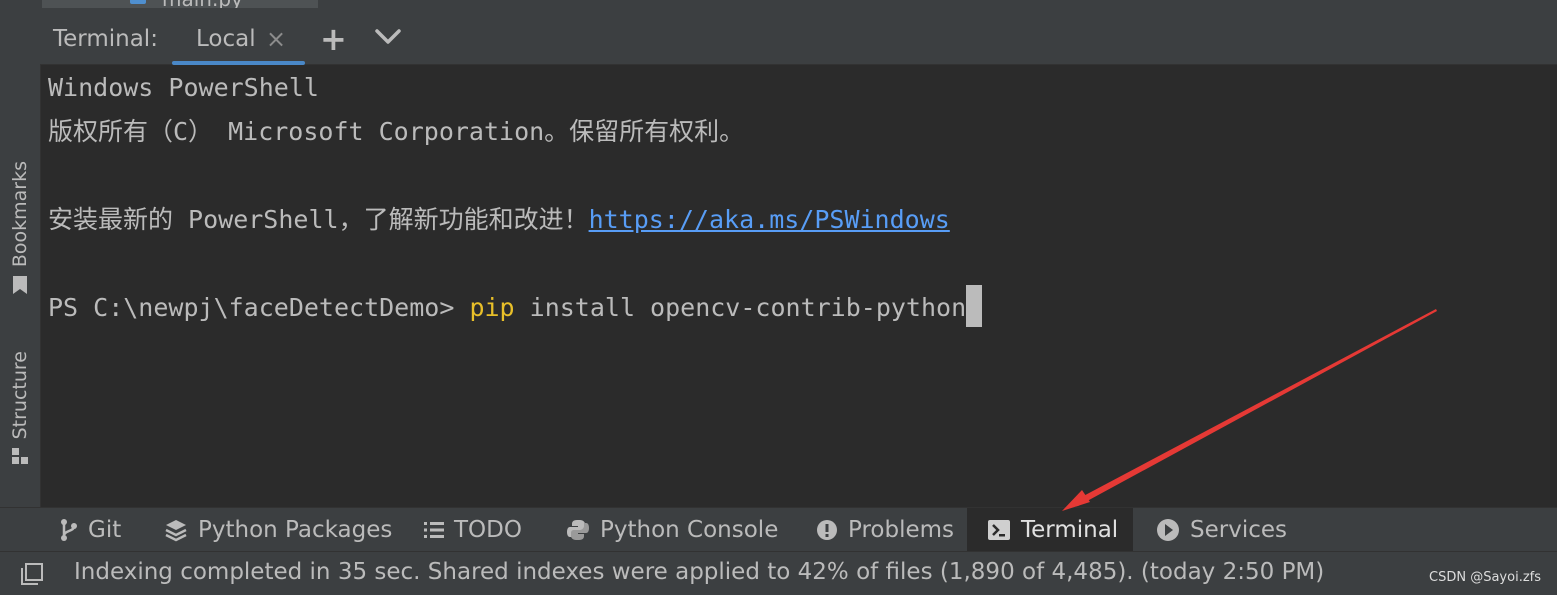 The width and height of the screenshot is (1557, 595). What do you see at coordinates (974, 306) in the screenshot?
I see `text-cursor` at bounding box center [974, 306].